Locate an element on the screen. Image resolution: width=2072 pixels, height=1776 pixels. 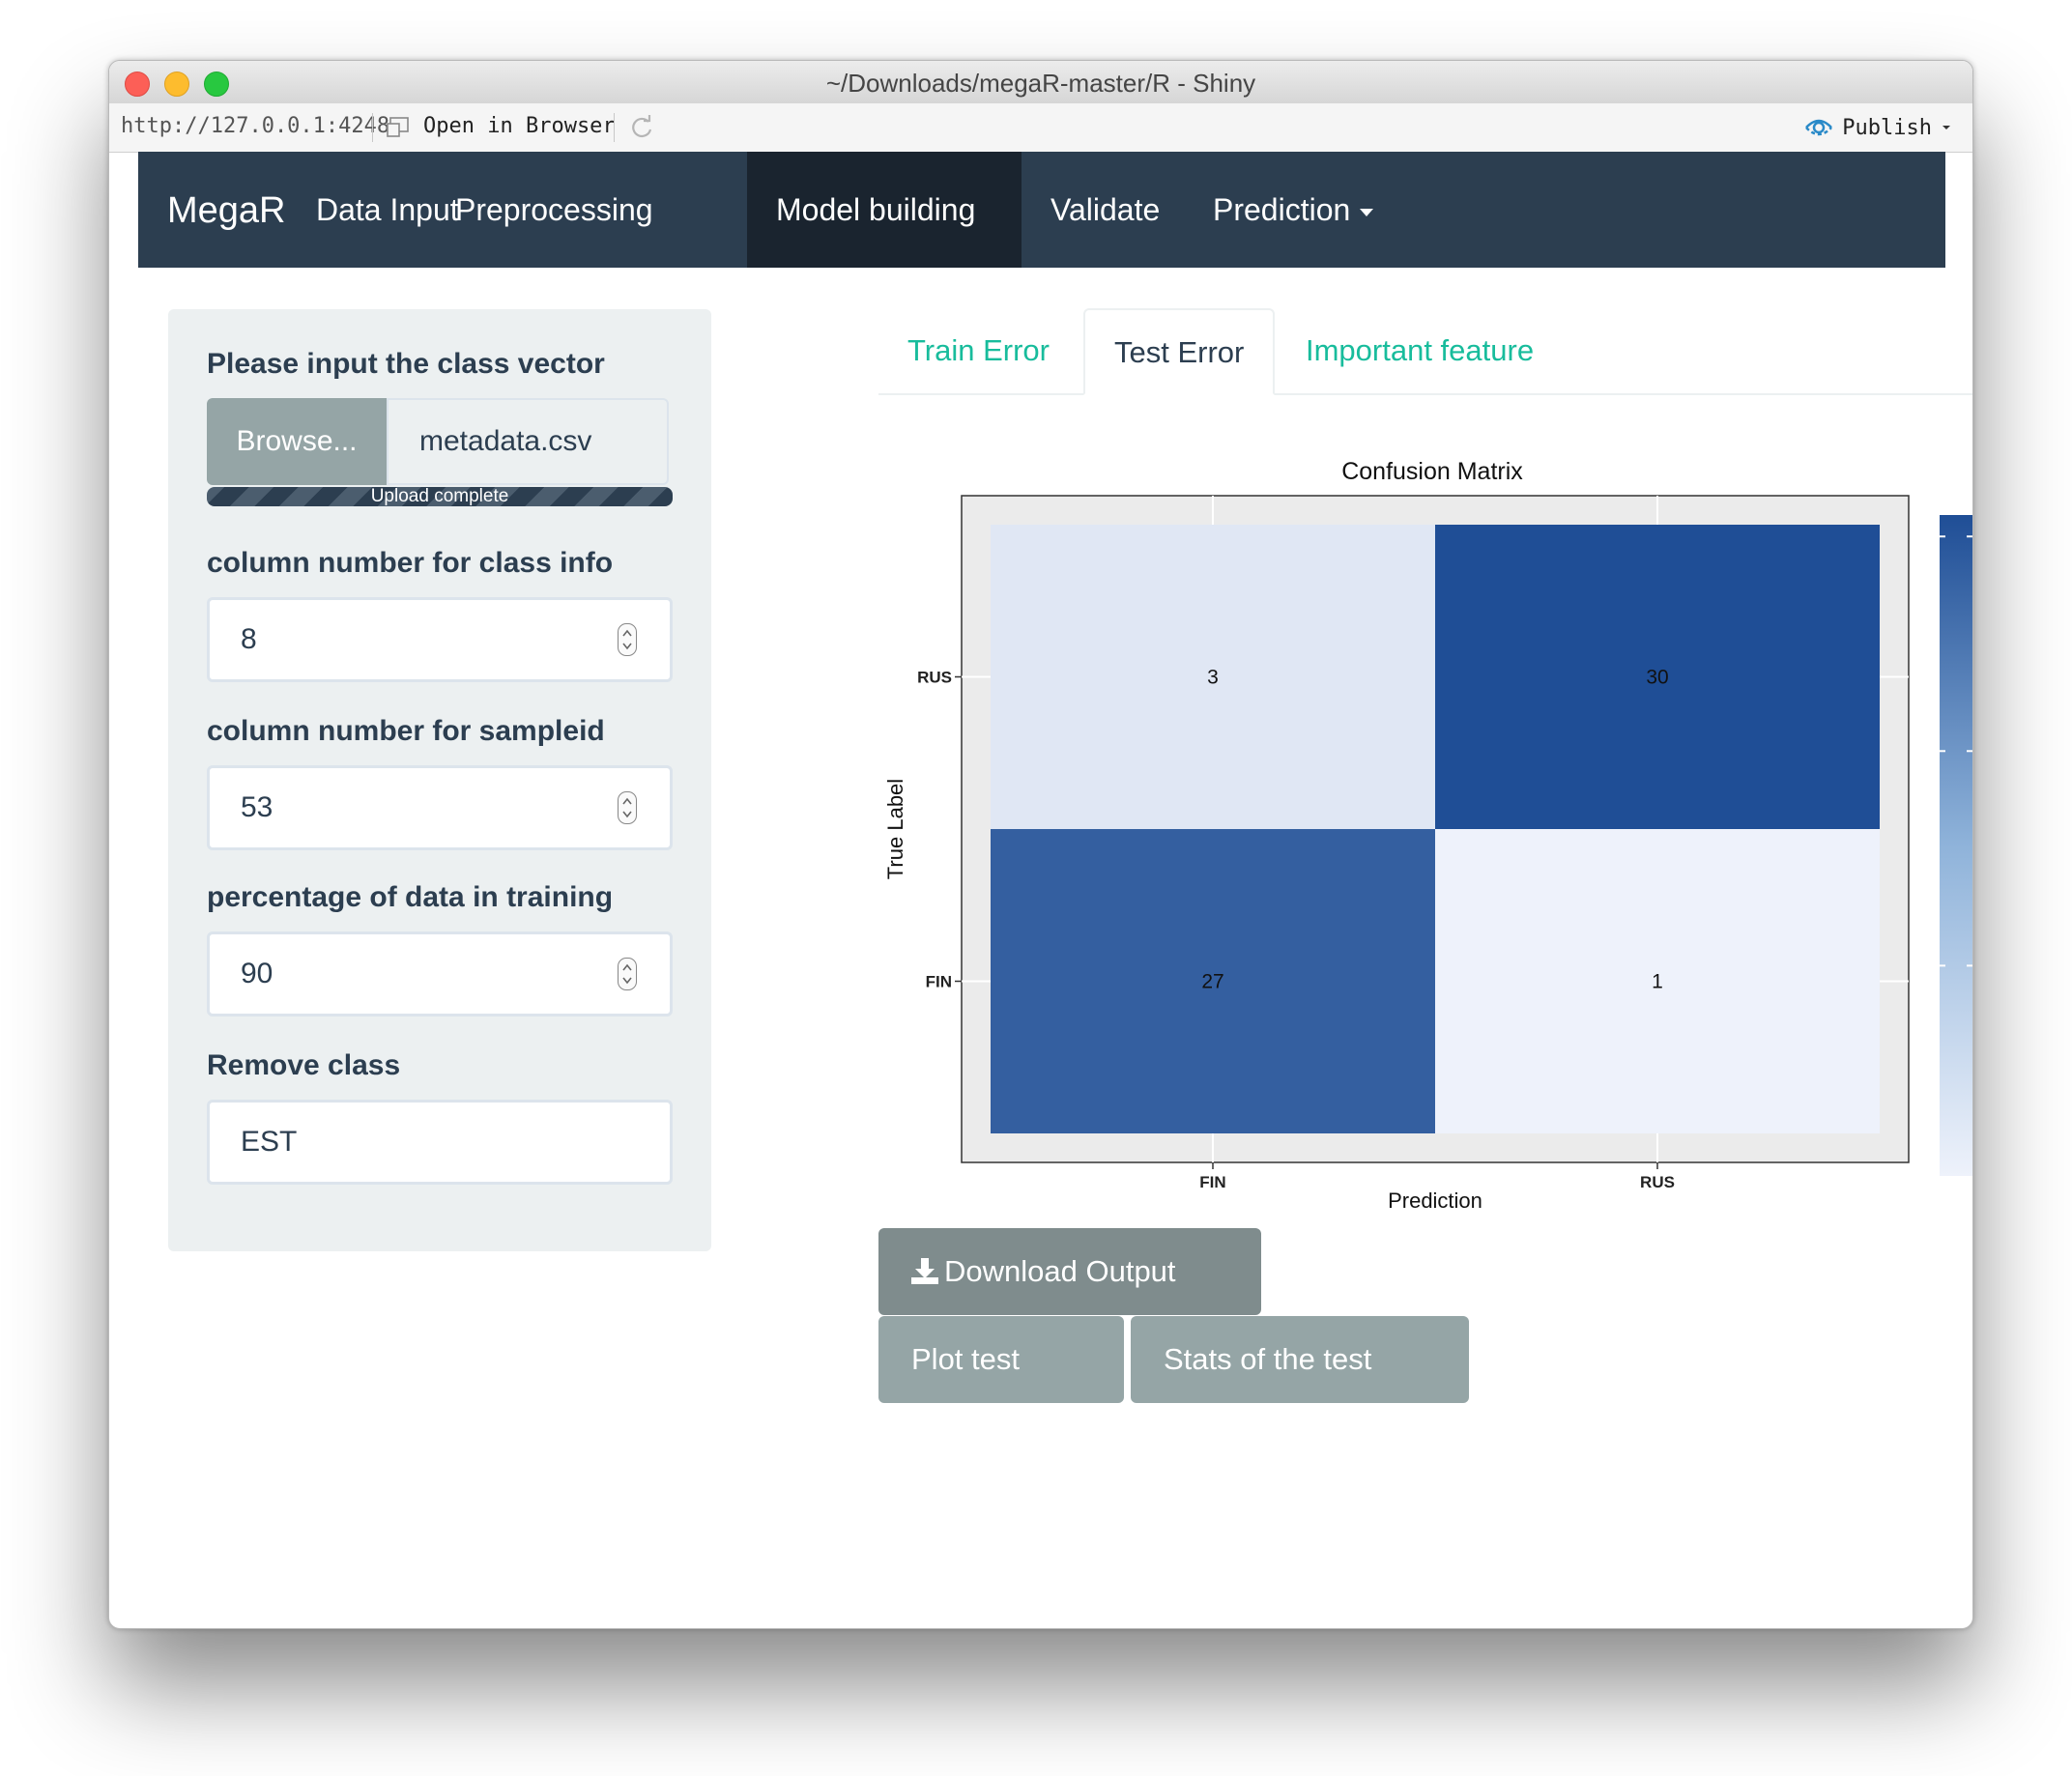
plot-test-error-button: Plot test error is located at coordinates (1001, 1390).